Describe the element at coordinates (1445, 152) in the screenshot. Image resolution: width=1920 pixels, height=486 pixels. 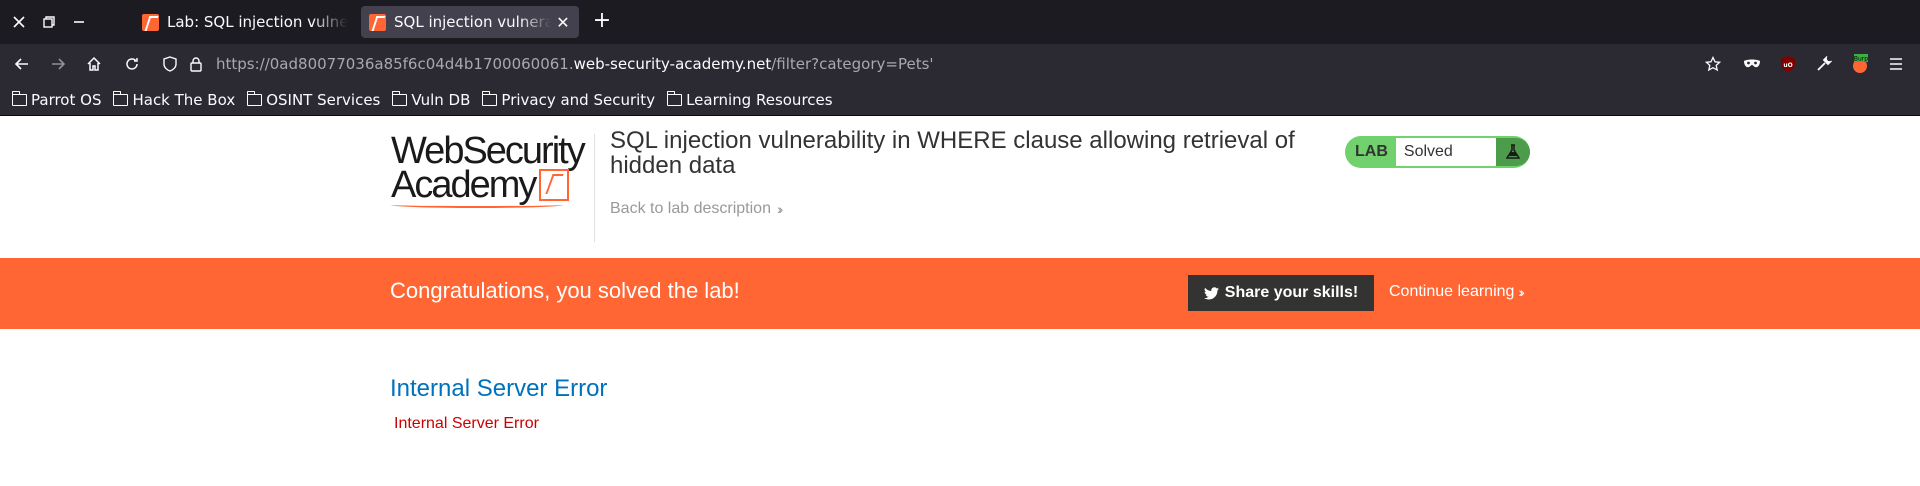
I see `lab-status-text: Solved` at that location.